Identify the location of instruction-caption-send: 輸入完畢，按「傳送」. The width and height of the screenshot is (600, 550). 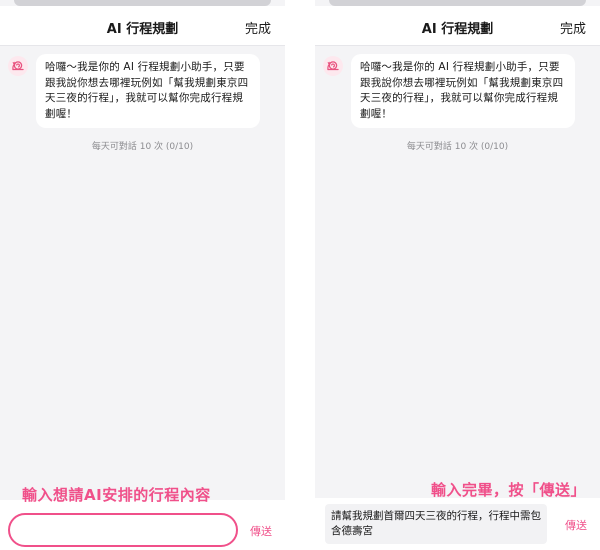
(509, 490).